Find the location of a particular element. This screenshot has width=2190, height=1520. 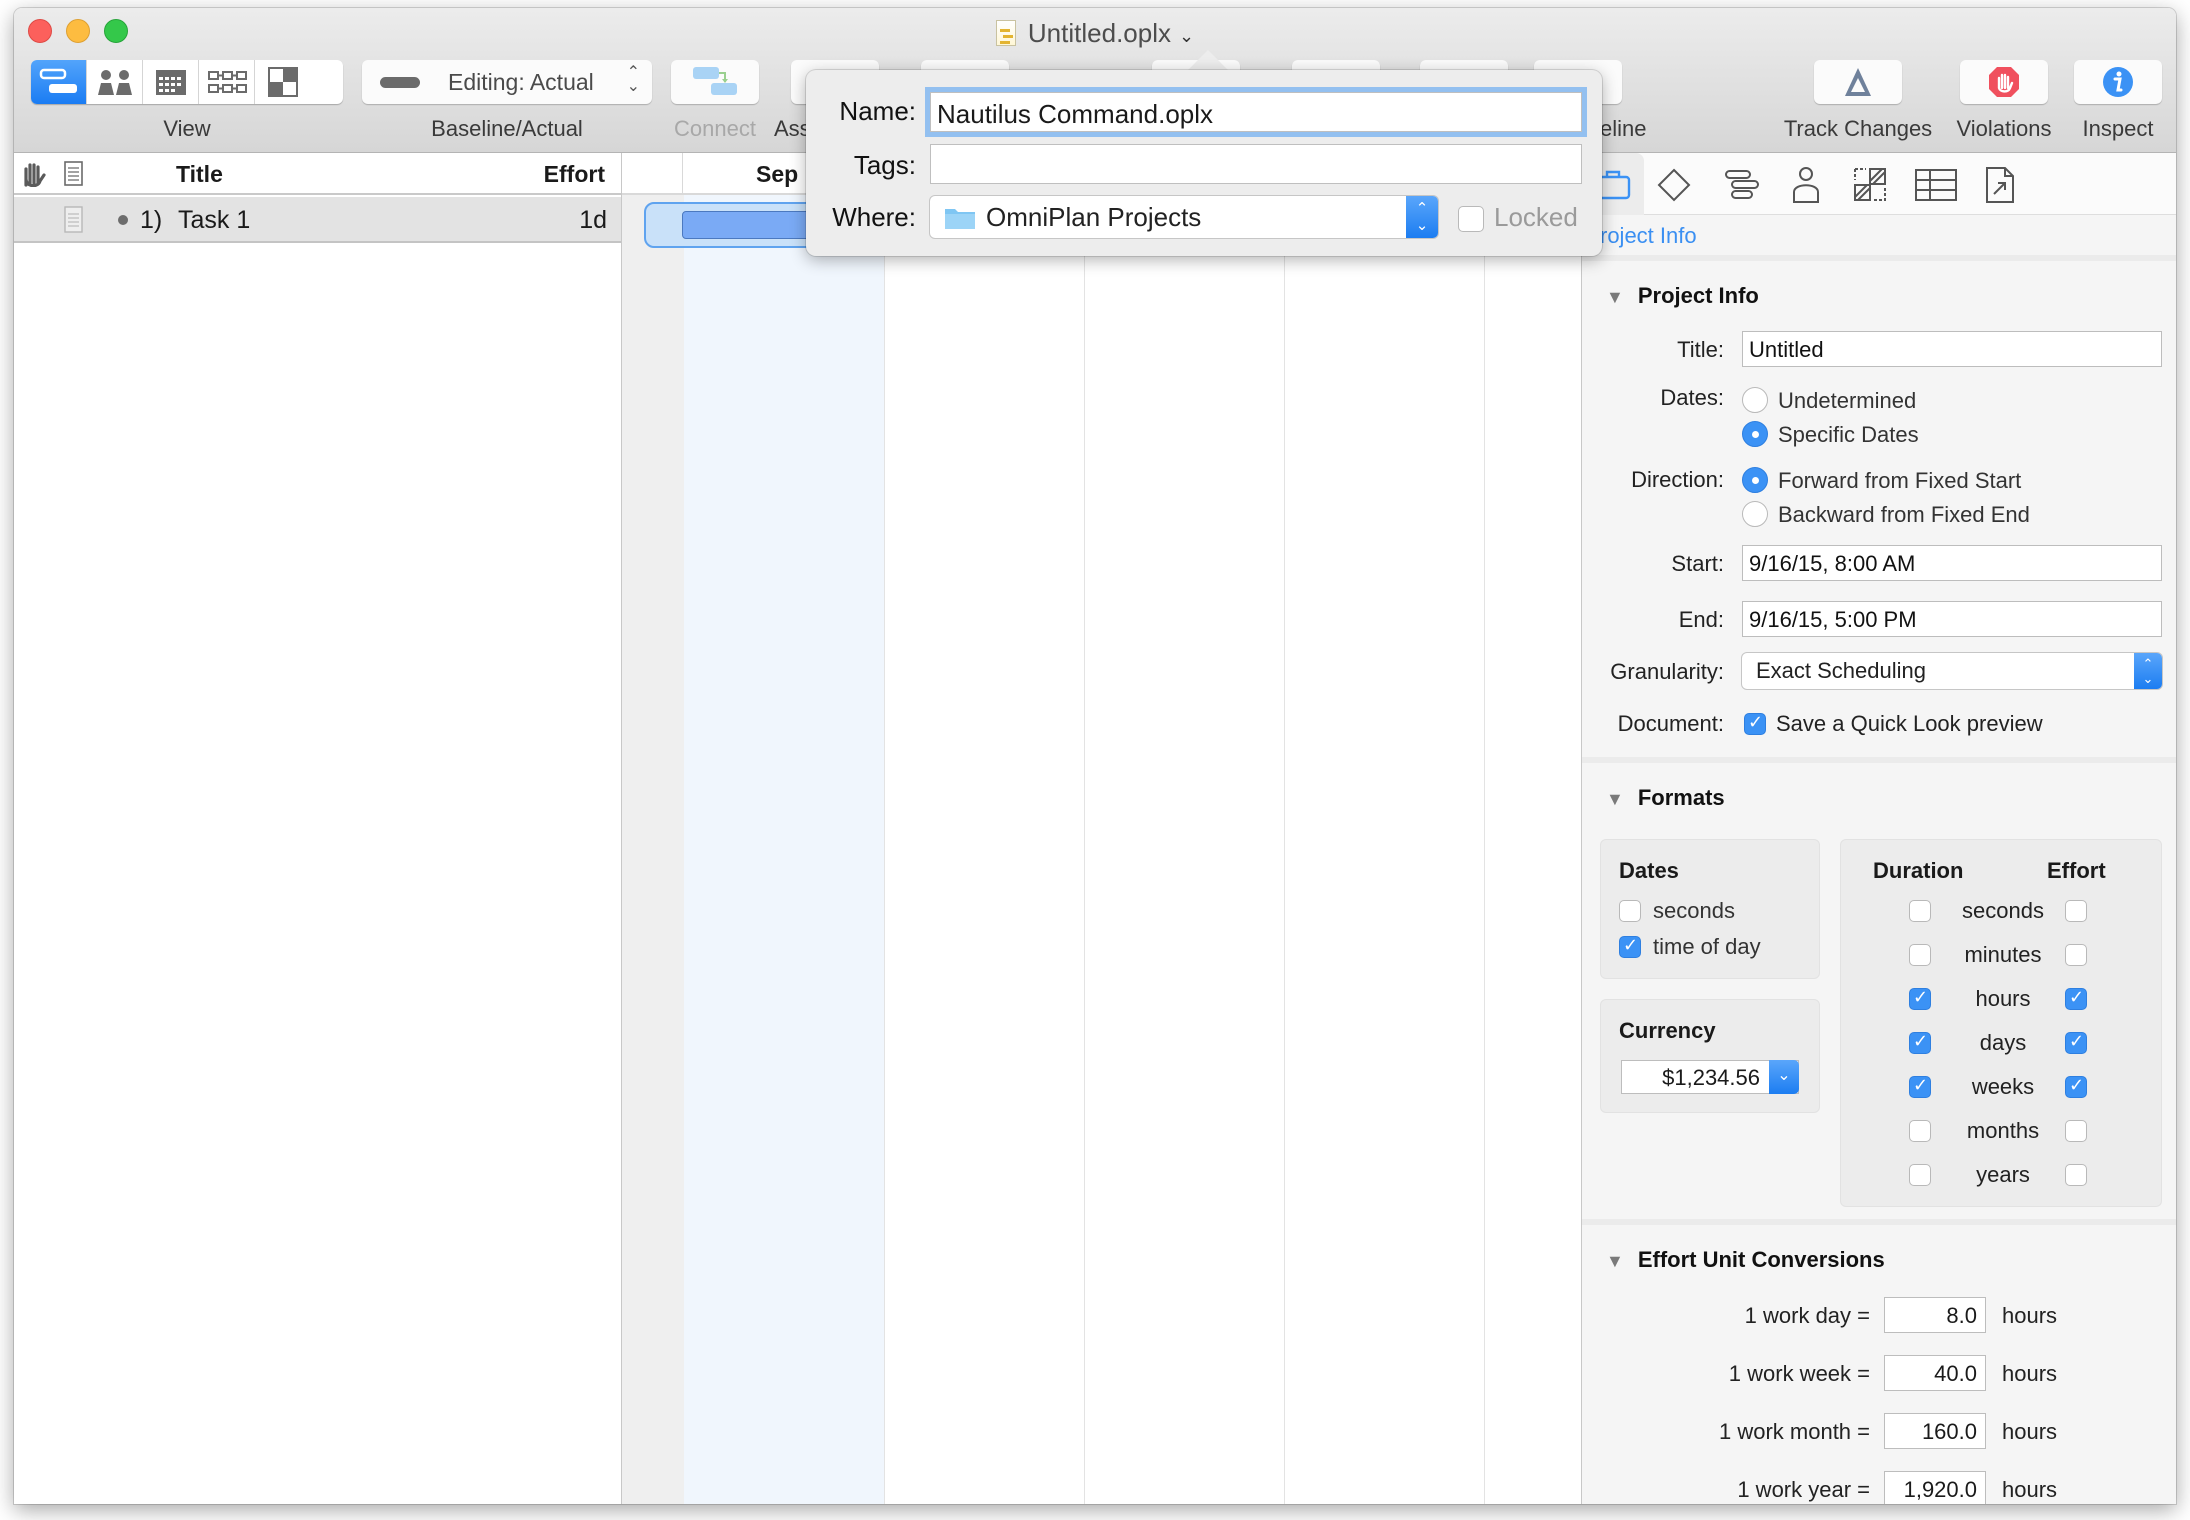

outline-header: Title Effort is located at coordinates (317, 174).